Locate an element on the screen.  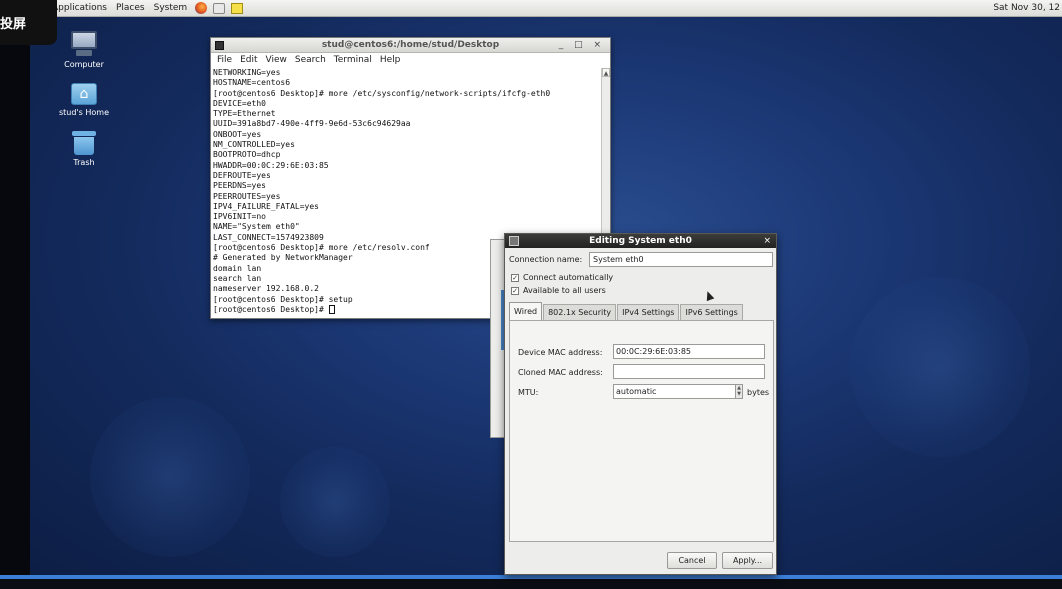
terminal-line: PEERDNS=yes is located at coordinates (239, 186).